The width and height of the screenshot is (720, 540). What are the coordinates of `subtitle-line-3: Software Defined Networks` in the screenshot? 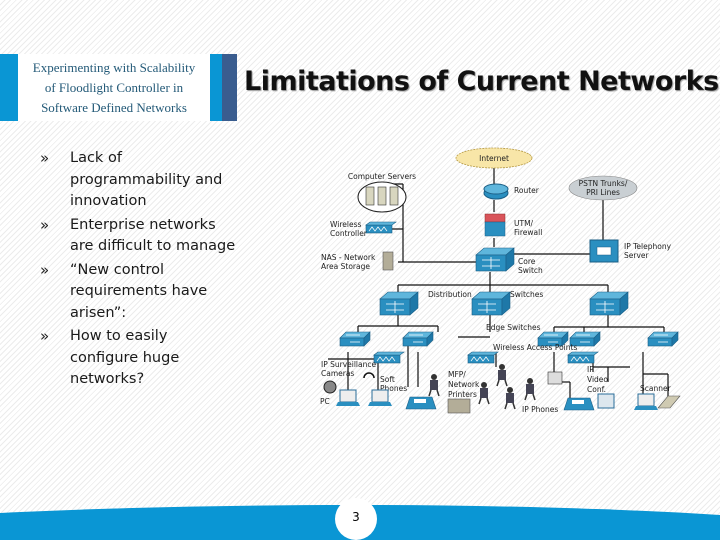 It's located at (114, 107).